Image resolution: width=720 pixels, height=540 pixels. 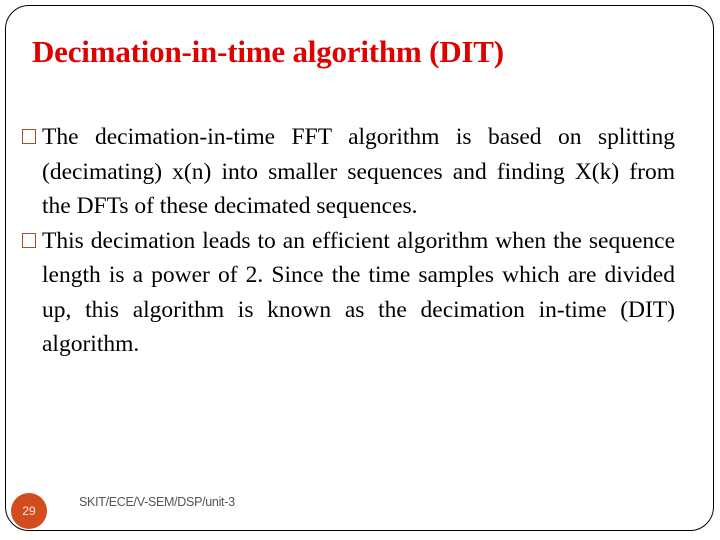 I want to click on slide-number: 29, so click(x=29, y=511).